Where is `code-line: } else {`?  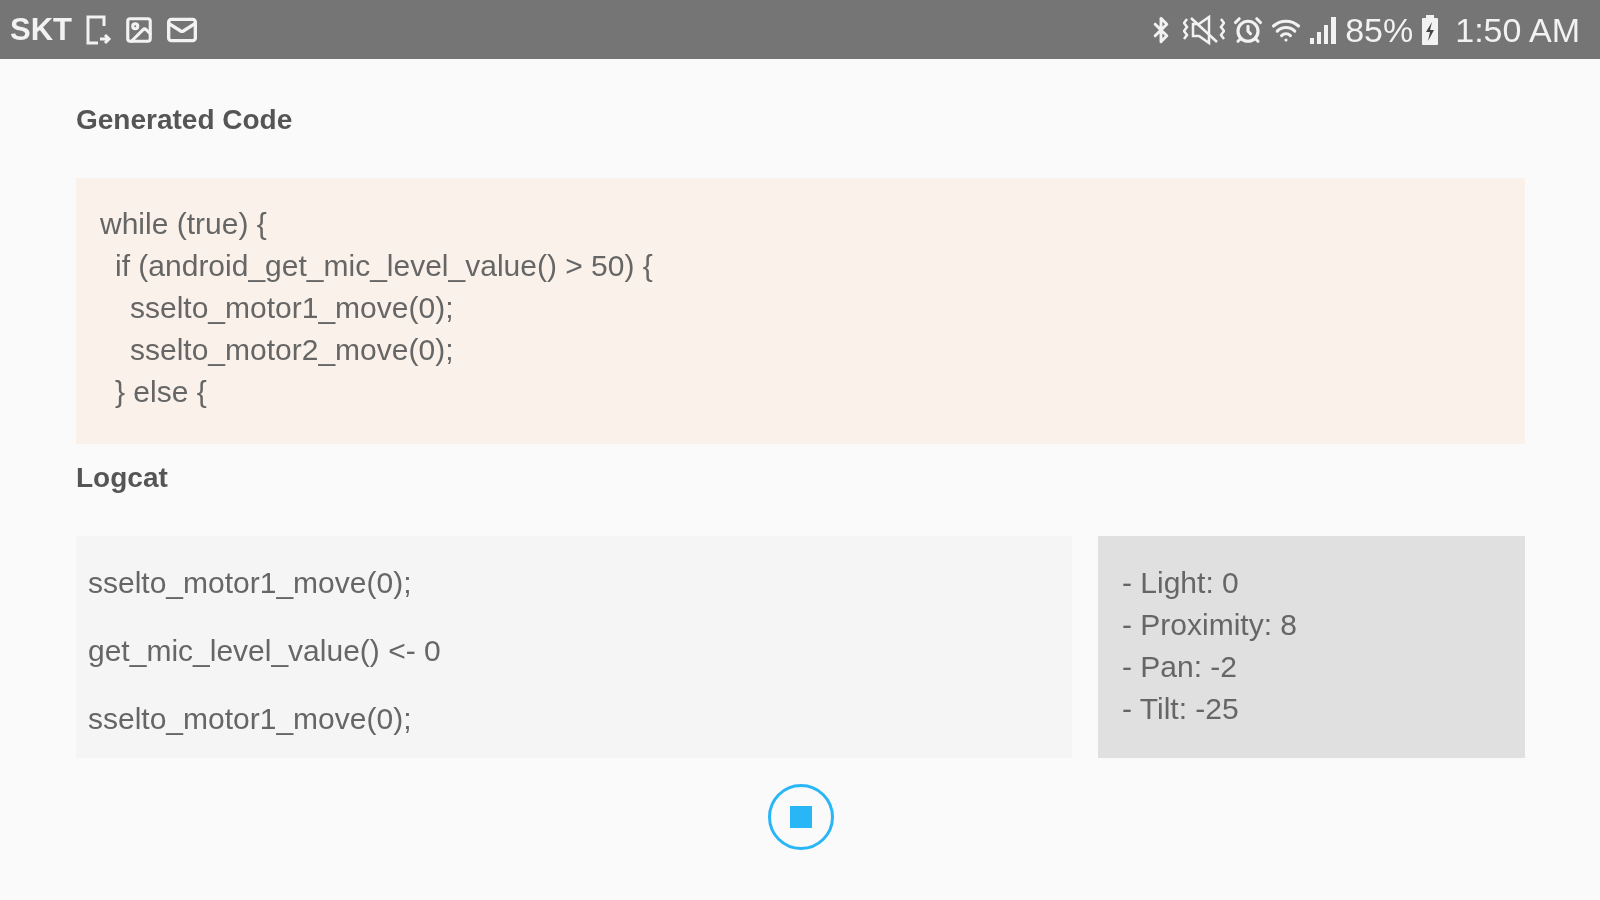
code-line: } else { is located at coordinates (161, 392).